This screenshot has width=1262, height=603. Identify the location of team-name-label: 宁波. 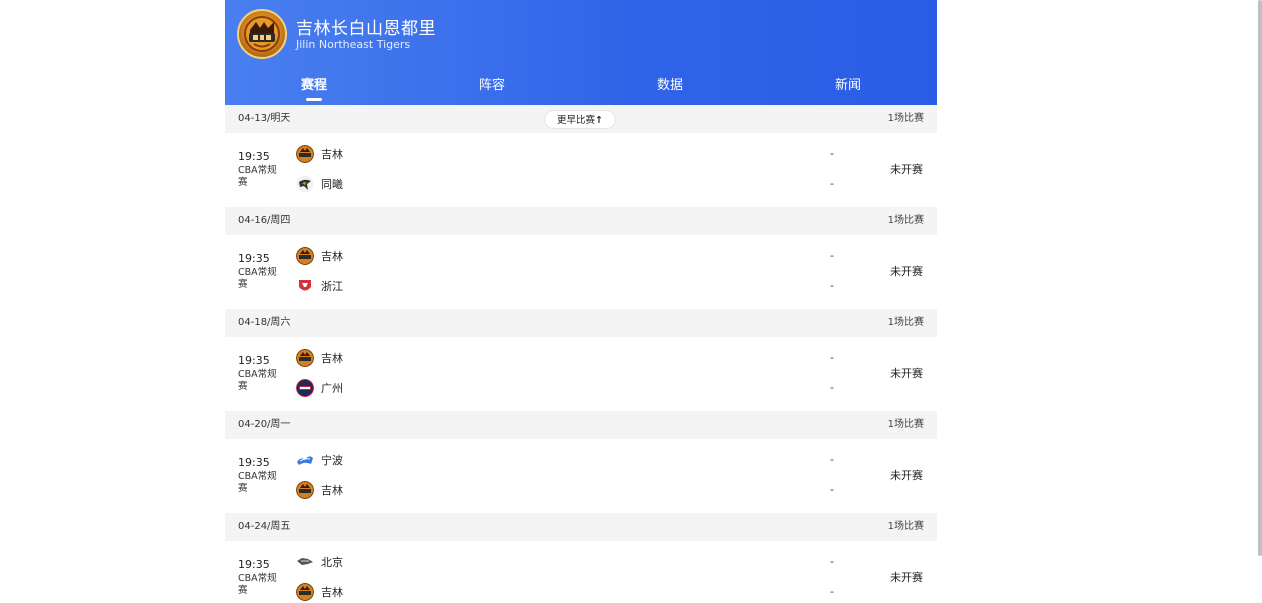
(332, 460).